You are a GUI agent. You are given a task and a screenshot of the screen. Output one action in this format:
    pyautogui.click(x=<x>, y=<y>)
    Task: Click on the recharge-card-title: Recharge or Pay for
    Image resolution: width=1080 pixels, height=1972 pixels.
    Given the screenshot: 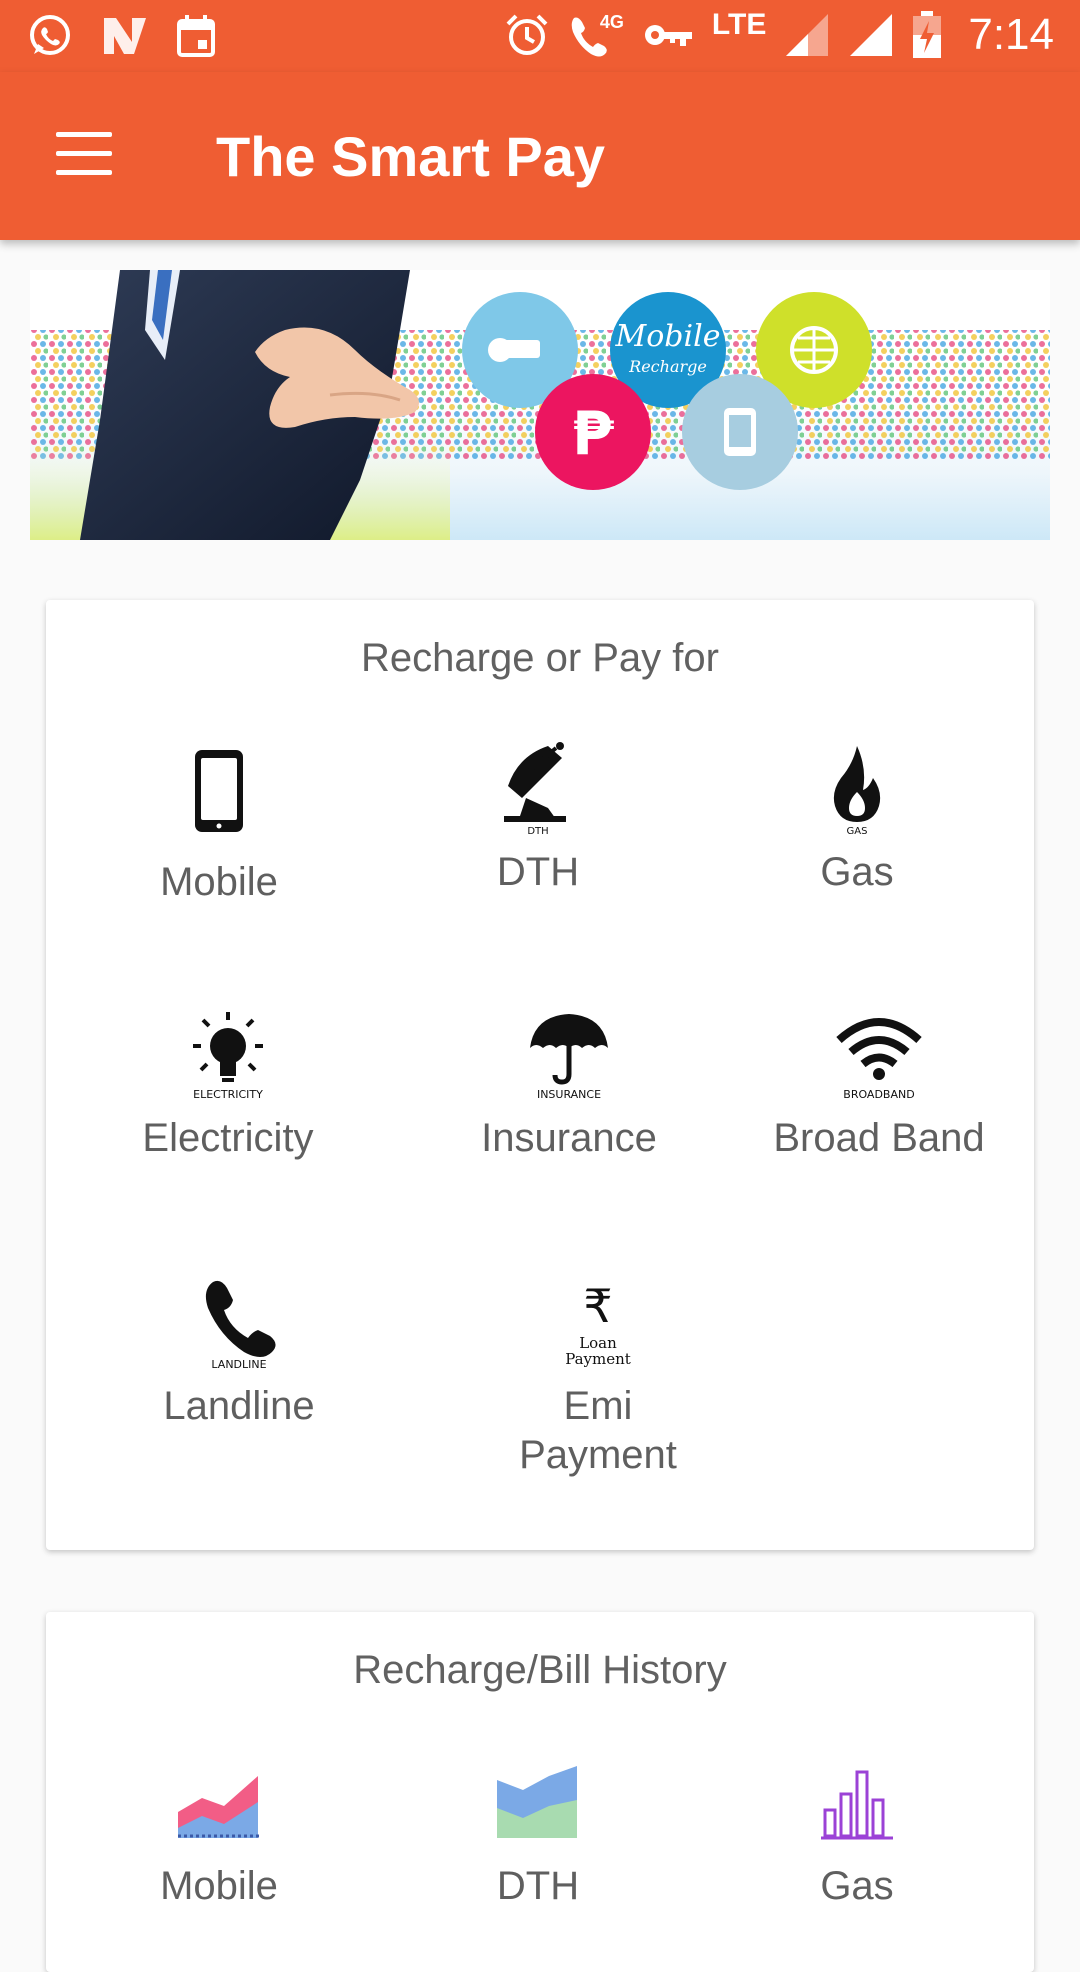 What is the action you would take?
    pyautogui.click(x=540, y=658)
    